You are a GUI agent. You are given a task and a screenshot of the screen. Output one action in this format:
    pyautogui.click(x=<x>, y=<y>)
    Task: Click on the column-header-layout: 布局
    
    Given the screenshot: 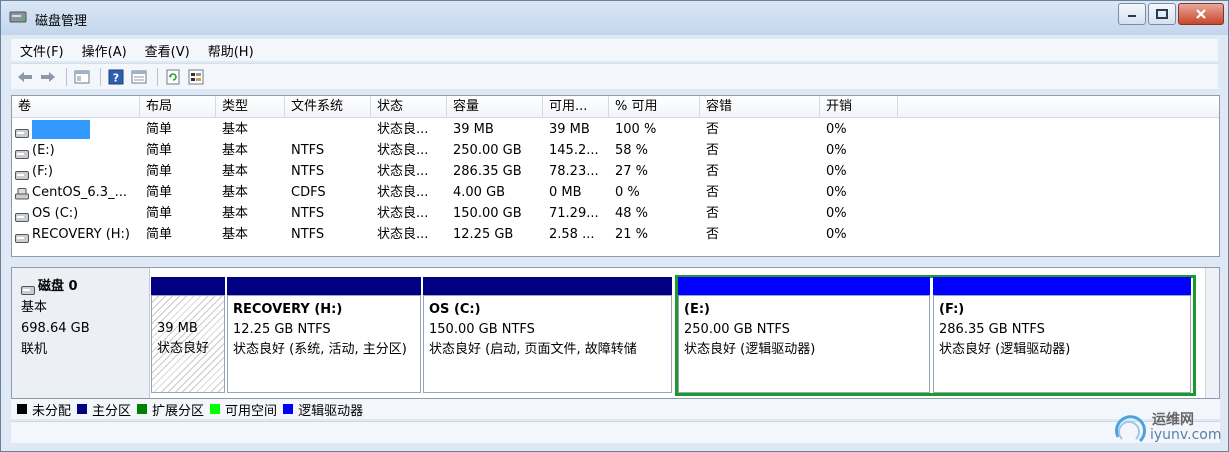 What is the action you would take?
    pyautogui.click(x=178, y=107)
    